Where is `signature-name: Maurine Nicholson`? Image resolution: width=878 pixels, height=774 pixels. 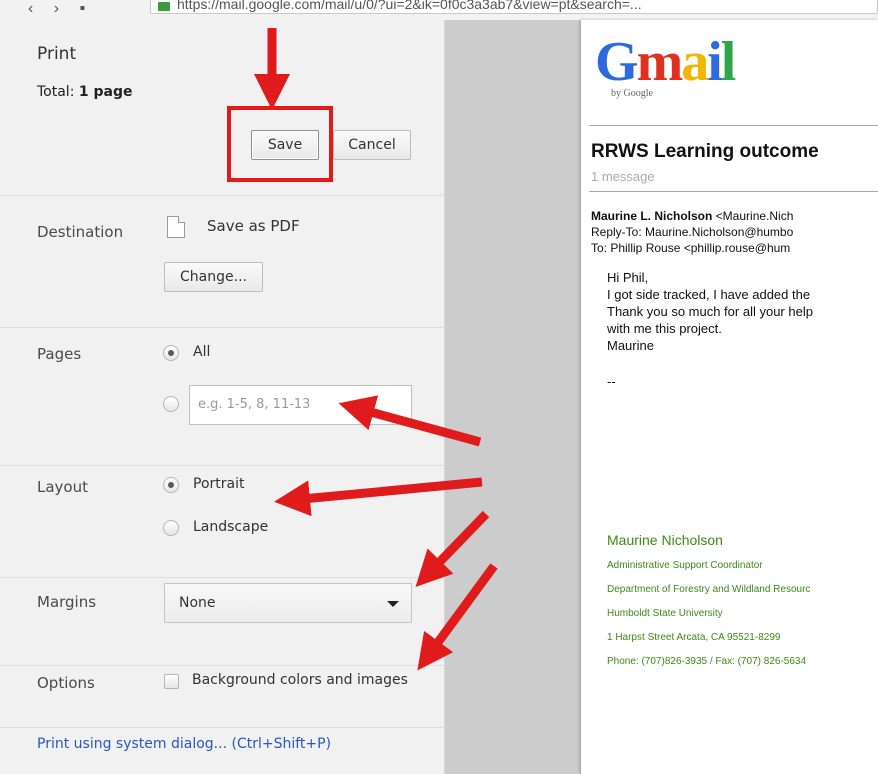
signature-name: Maurine Nicholson is located at coordinates (665, 540).